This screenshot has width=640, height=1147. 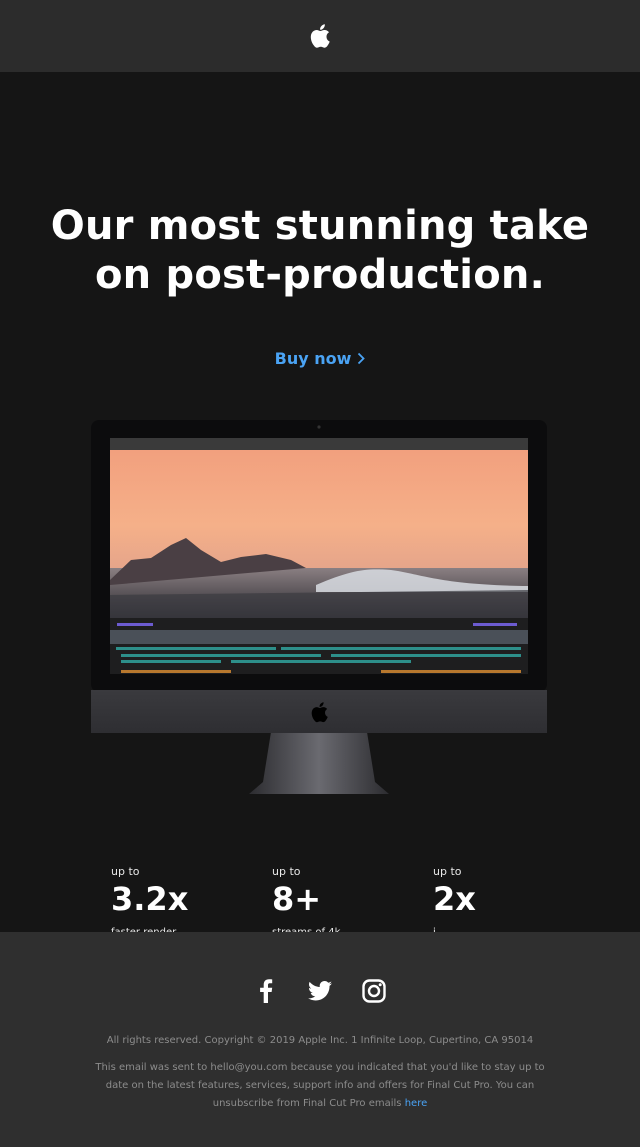 What do you see at coordinates (320, 226) in the screenshot?
I see `headline-line-1: Our most stunning take` at bounding box center [320, 226].